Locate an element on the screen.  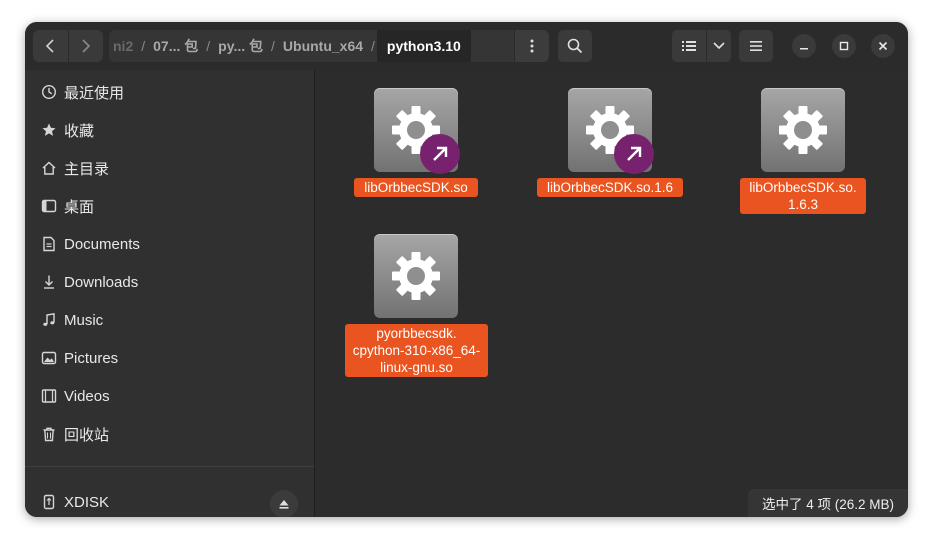
maximize-icon is located at coordinates (844, 46).